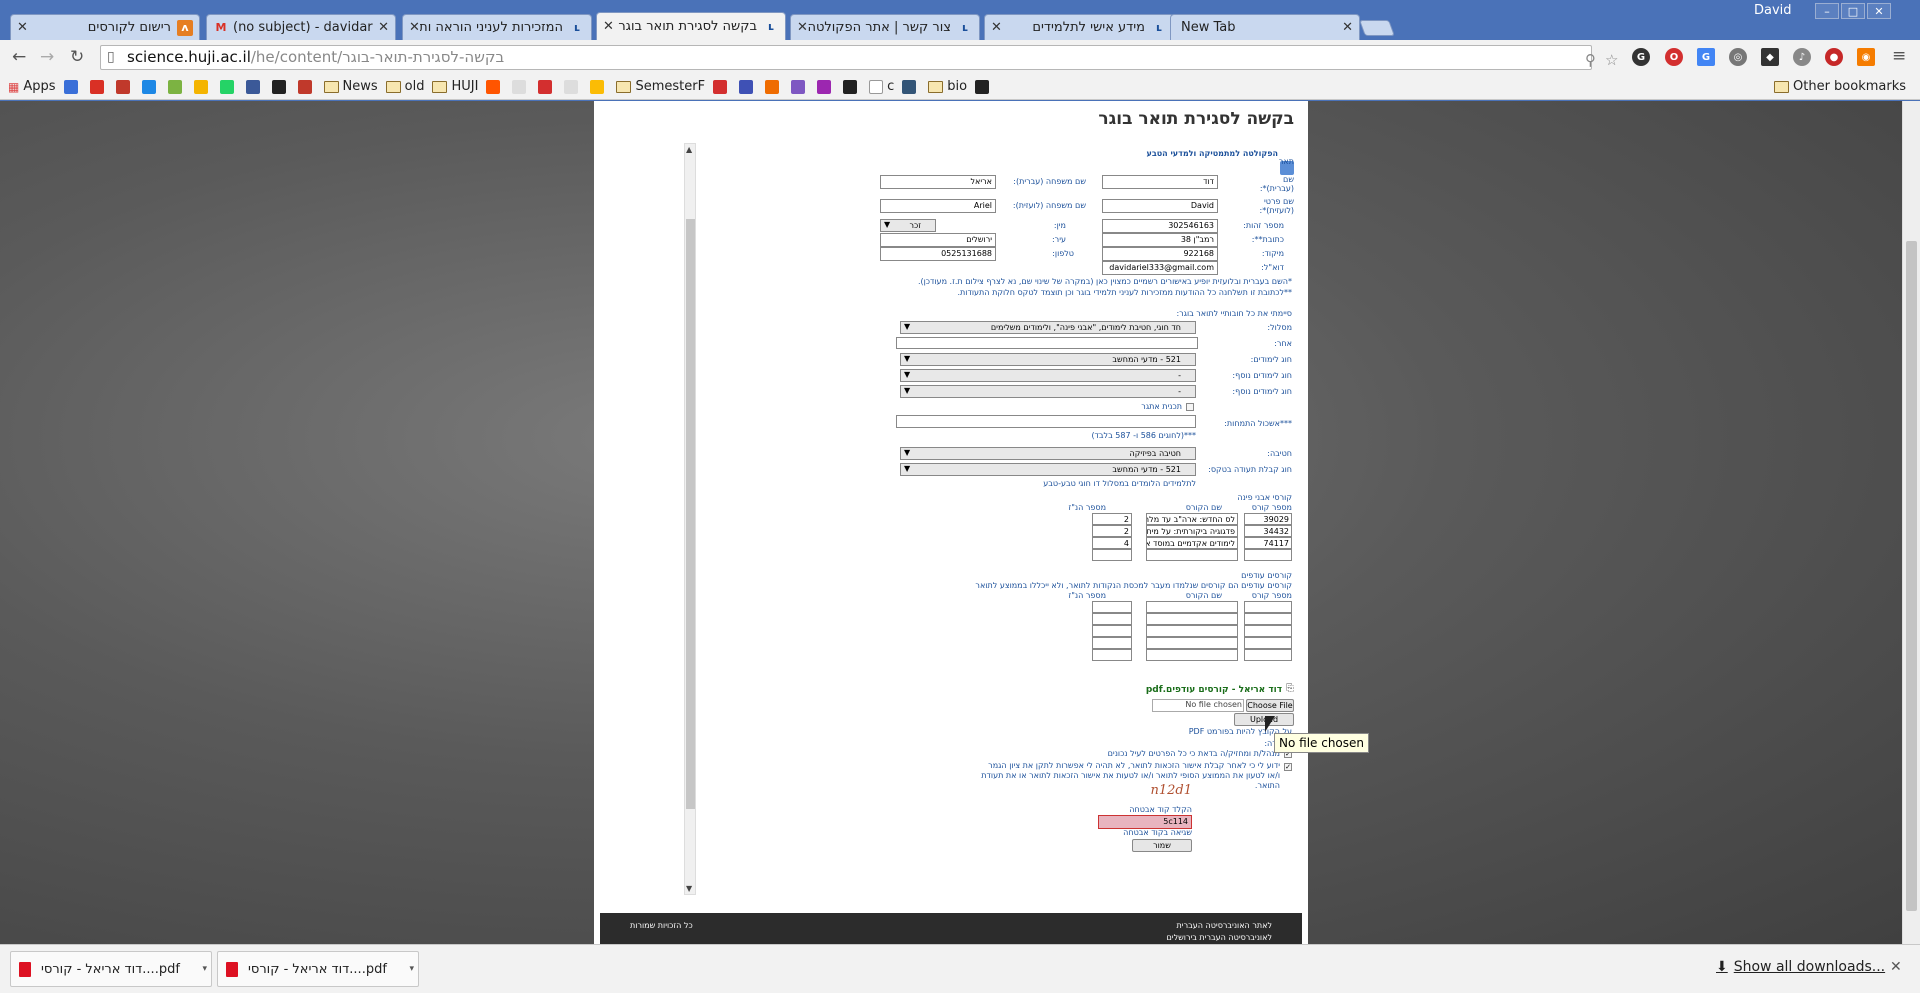 The image size is (1920, 993). Describe the element at coordinates (908, 225) in the screenshot. I see `gender-select: זכר ▼` at that location.